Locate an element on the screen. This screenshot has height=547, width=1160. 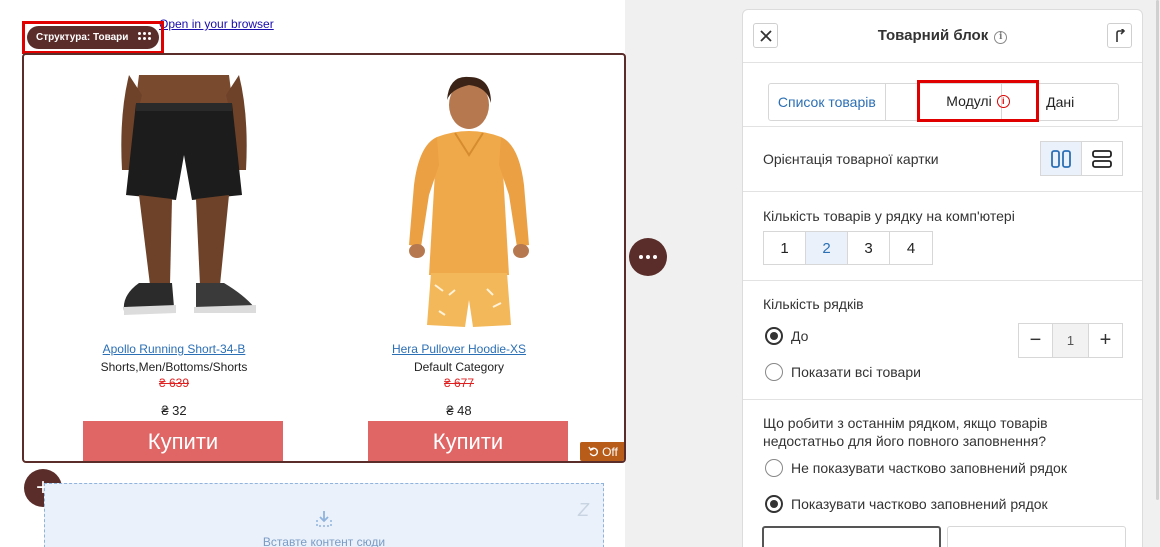
per-row-label: Кількість товарів у рядку на комп'ютері is located at coordinates (889, 216).